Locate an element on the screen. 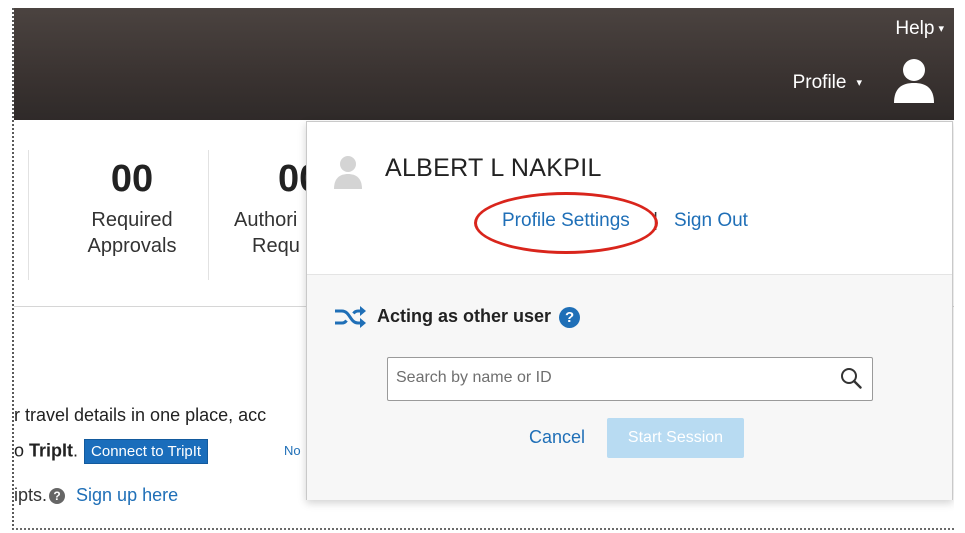  shuffle-icon is located at coordinates (350, 317).